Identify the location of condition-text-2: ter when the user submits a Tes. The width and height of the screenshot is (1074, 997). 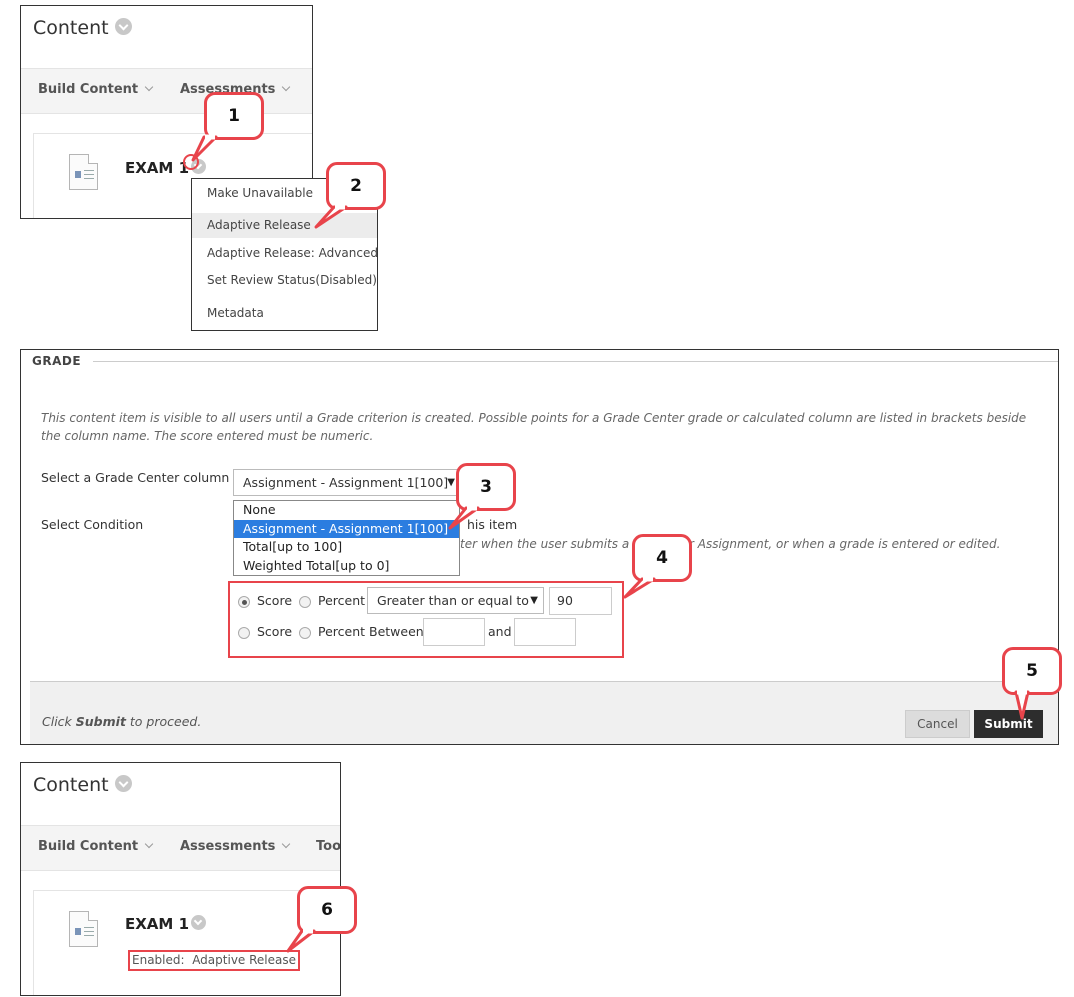
(556, 544).